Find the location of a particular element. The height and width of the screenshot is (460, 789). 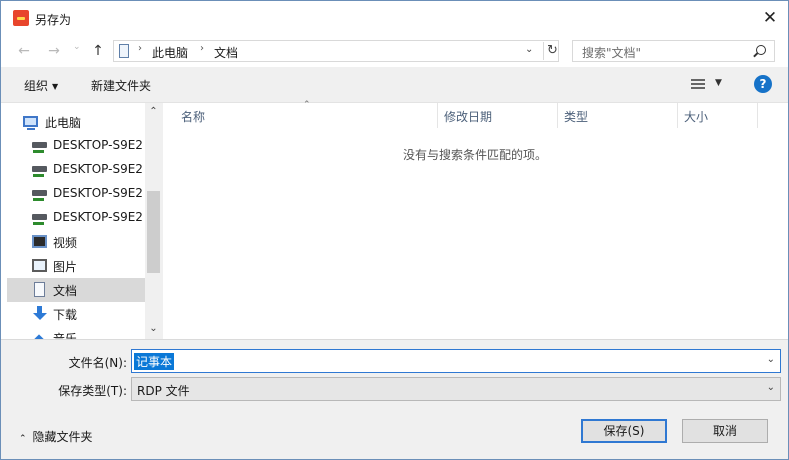

column-header-label: 修改日期 is located at coordinates (468, 117).